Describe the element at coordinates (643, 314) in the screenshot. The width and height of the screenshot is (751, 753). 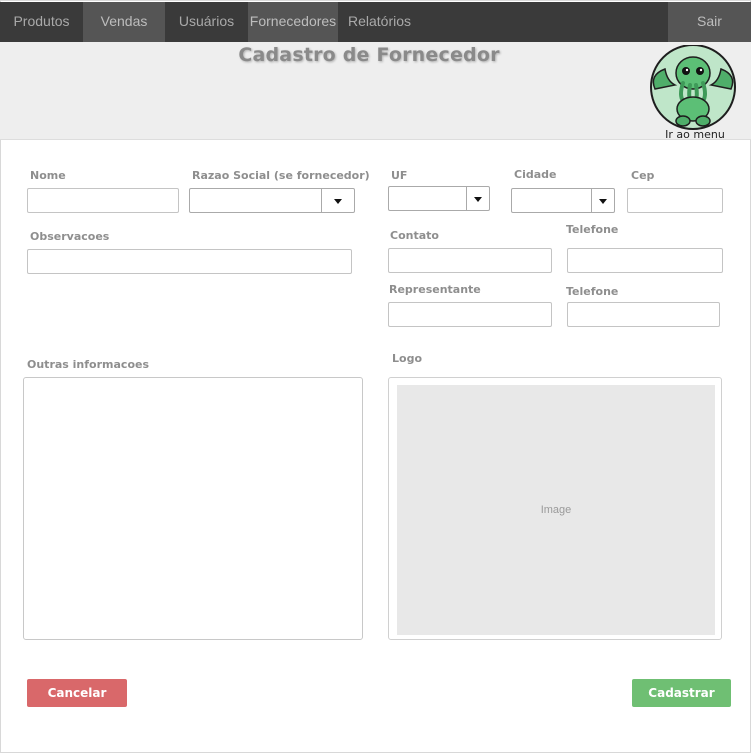
I see `telefone-representante-input` at that location.